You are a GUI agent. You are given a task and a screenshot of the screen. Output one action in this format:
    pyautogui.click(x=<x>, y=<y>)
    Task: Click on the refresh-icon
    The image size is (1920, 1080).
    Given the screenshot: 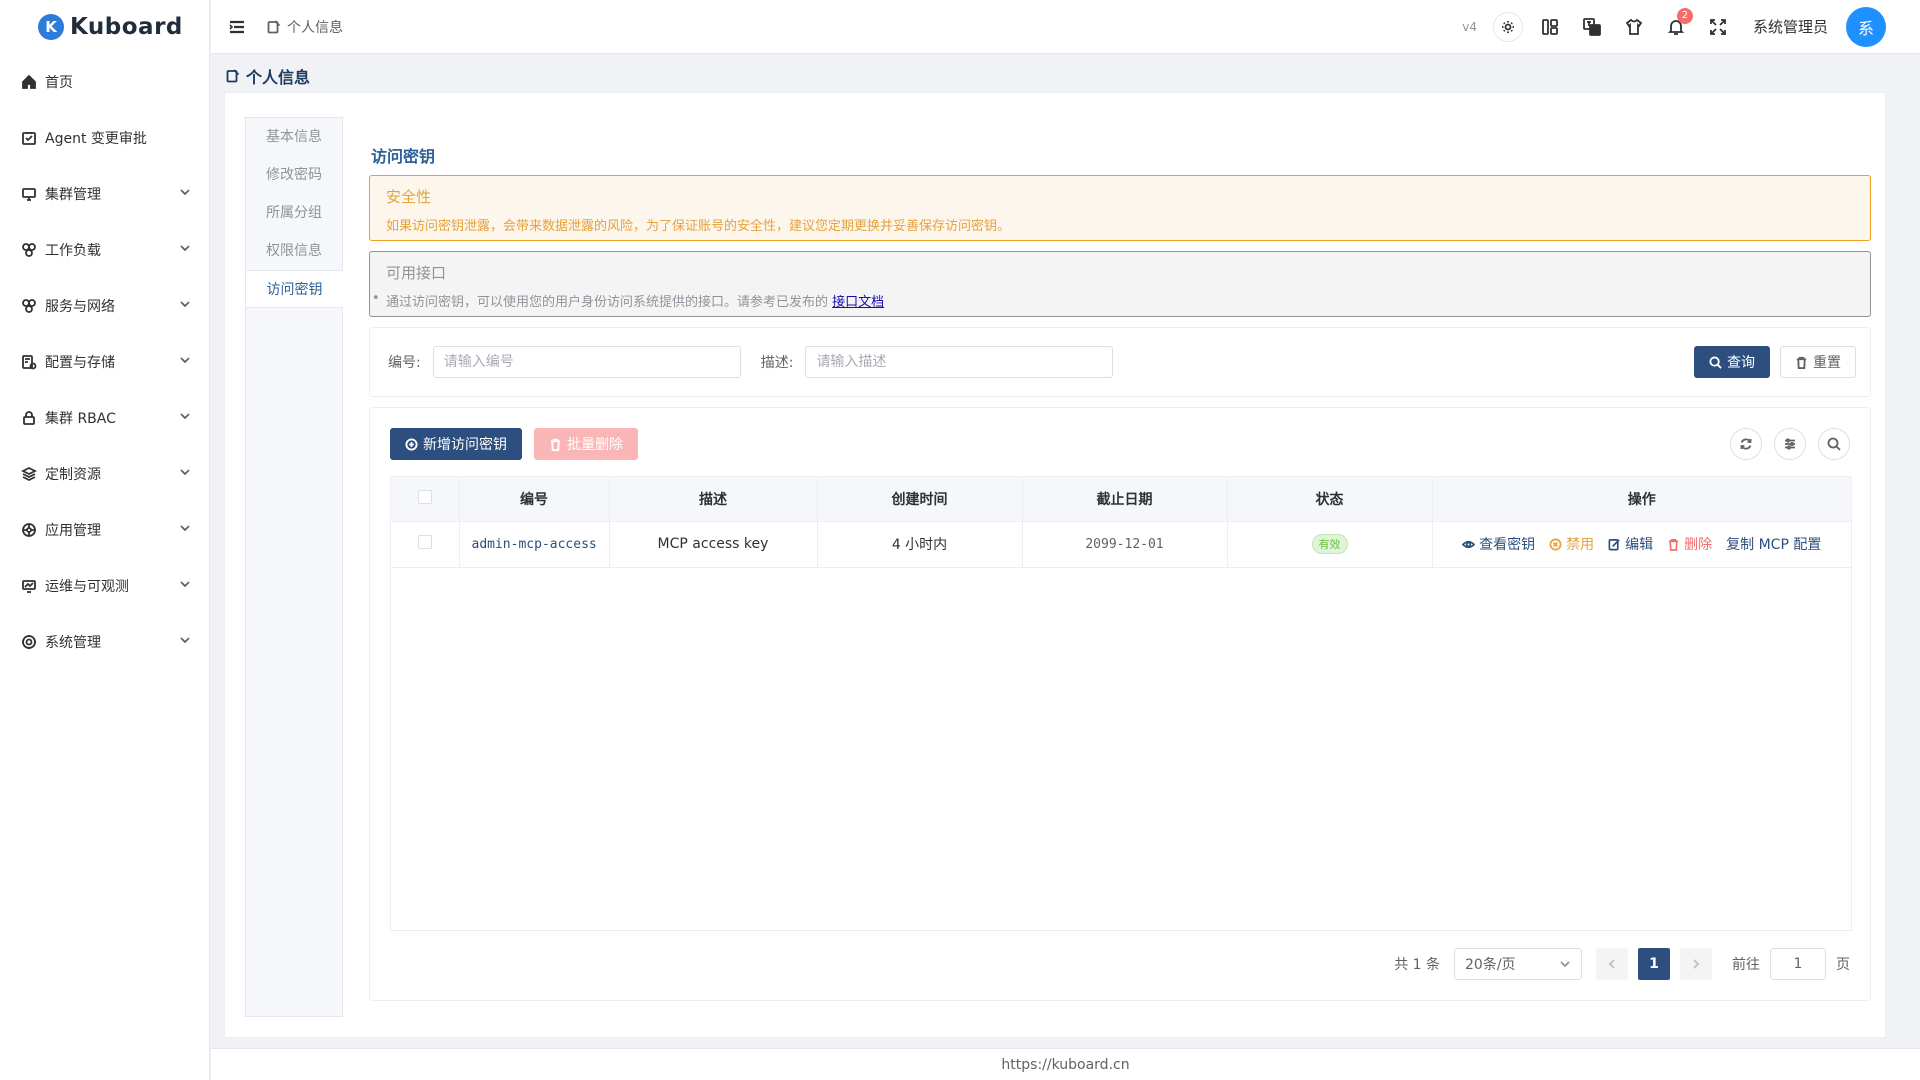 What is the action you would take?
    pyautogui.click(x=1746, y=444)
    